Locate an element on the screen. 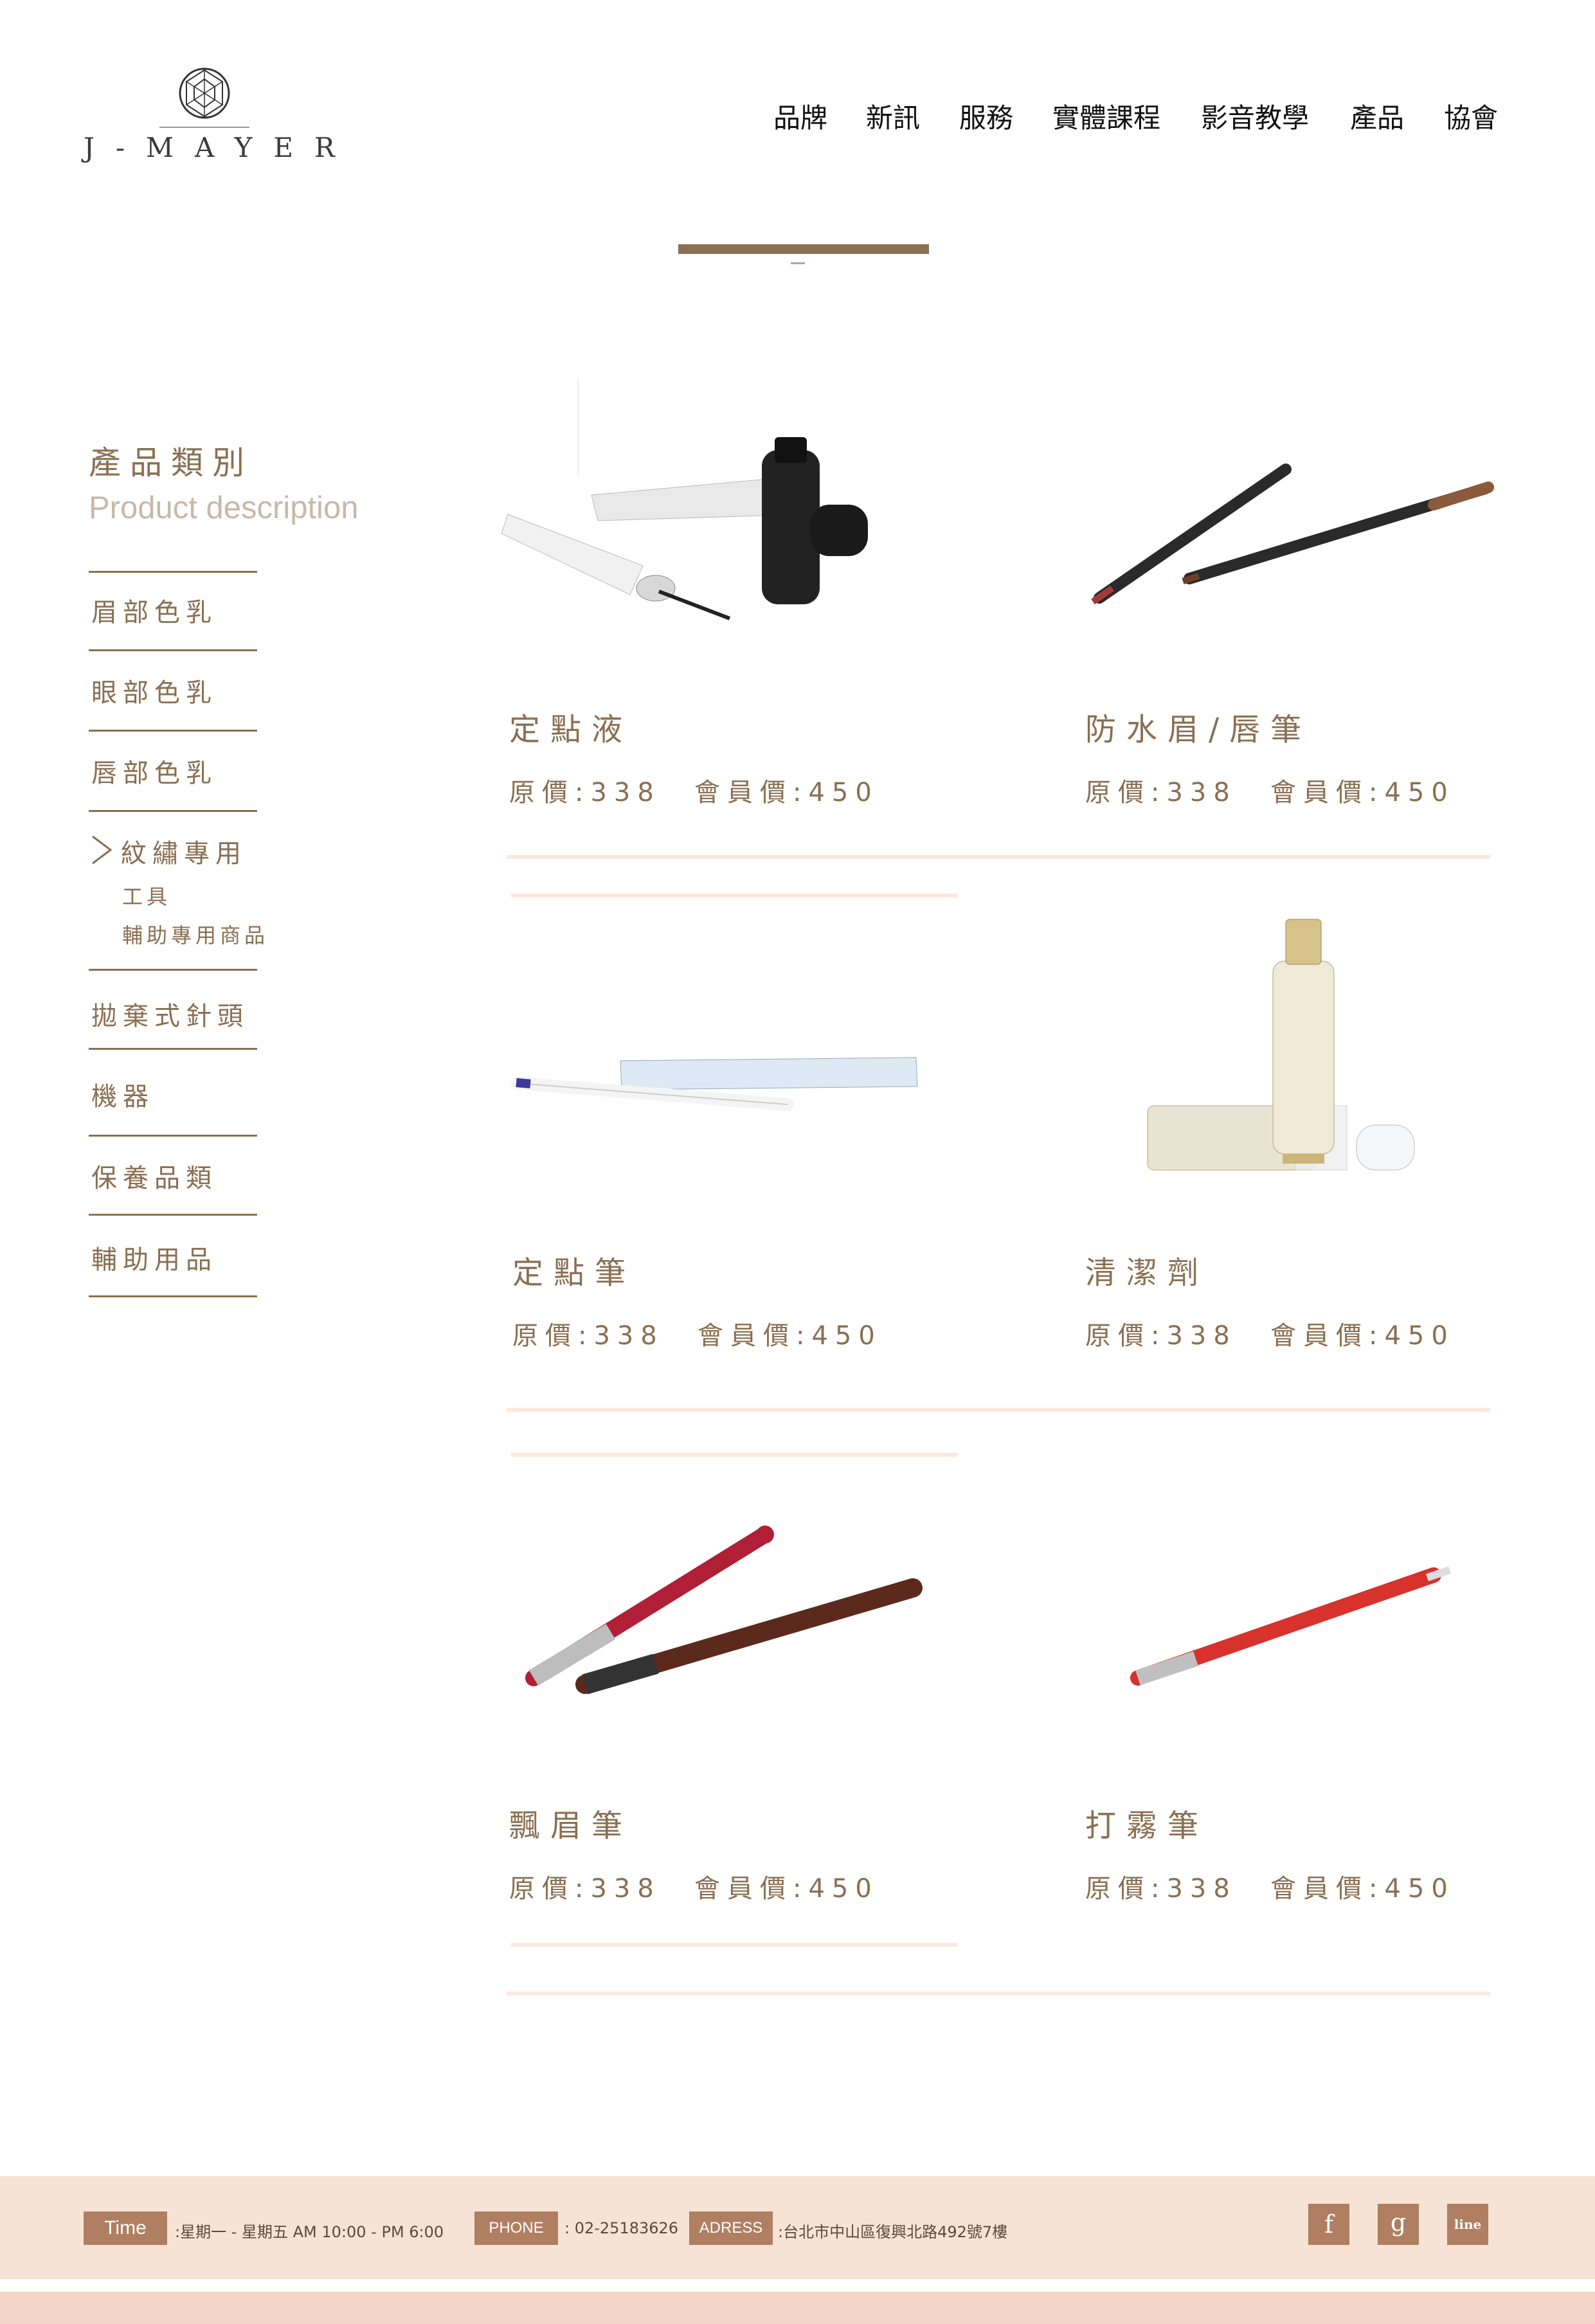  sidebar-item-tattoo: 紋繡專用 is located at coordinates (184, 852).